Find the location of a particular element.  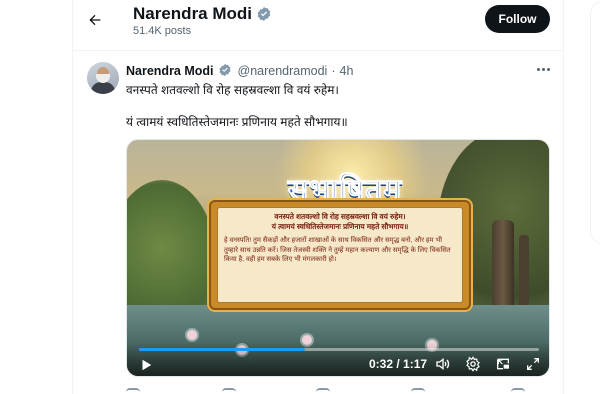

volume-button is located at coordinates (443, 364).